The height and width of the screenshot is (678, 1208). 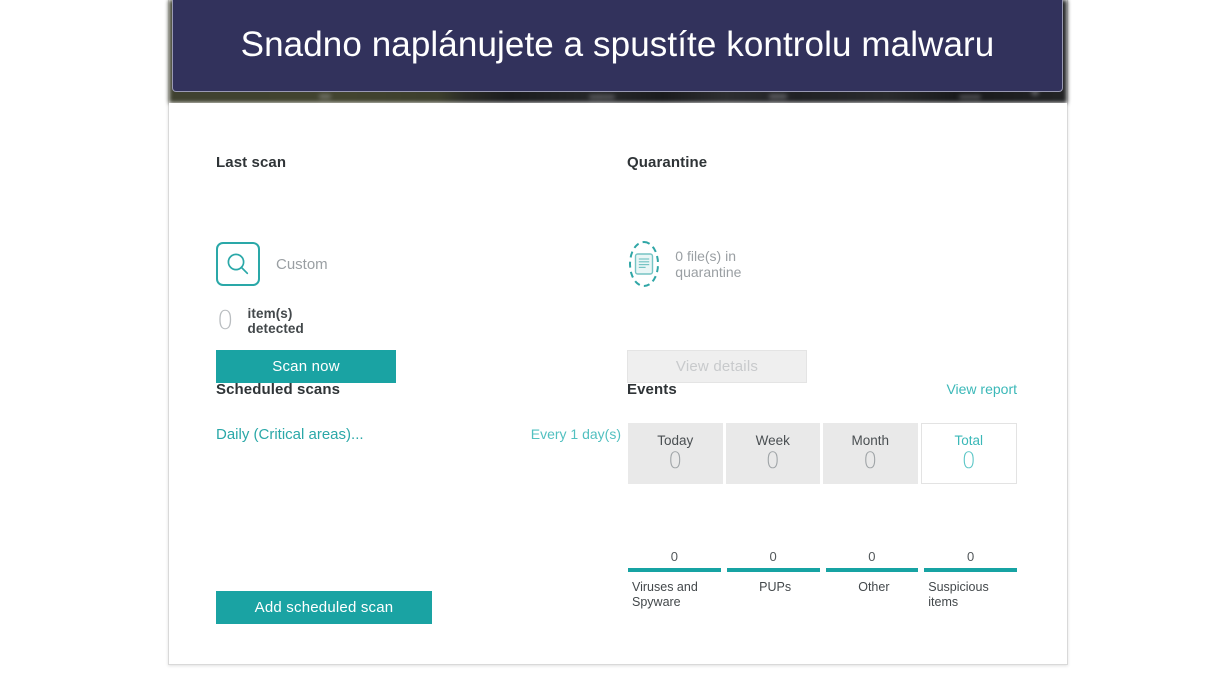 I want to click on event-tab-today: Today 0, so click(x=675, y=453).